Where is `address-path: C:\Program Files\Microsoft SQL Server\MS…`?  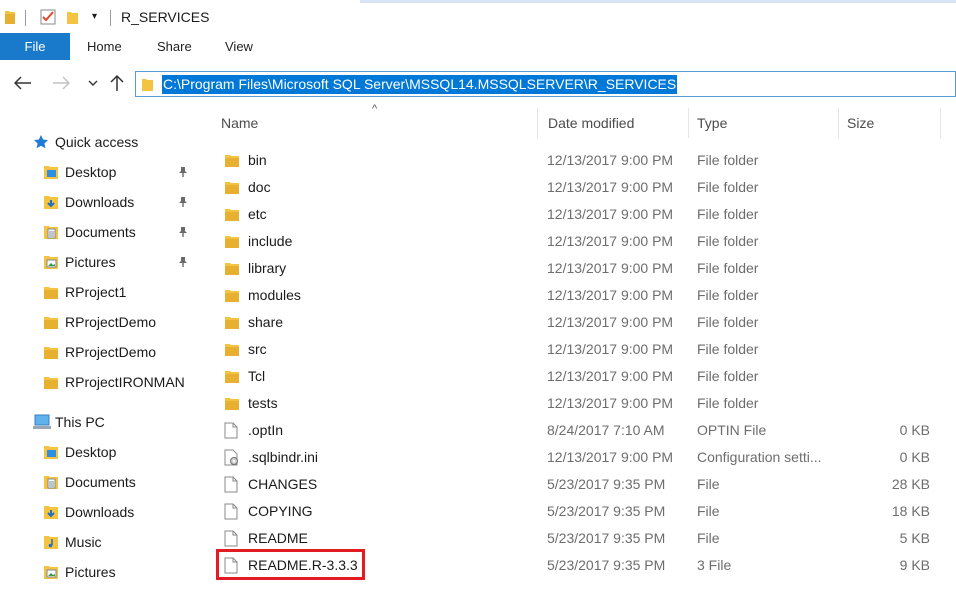
address-path: C:\Program Files\Microsoft SQL Server\MS… is located at coordinates (420, 84).